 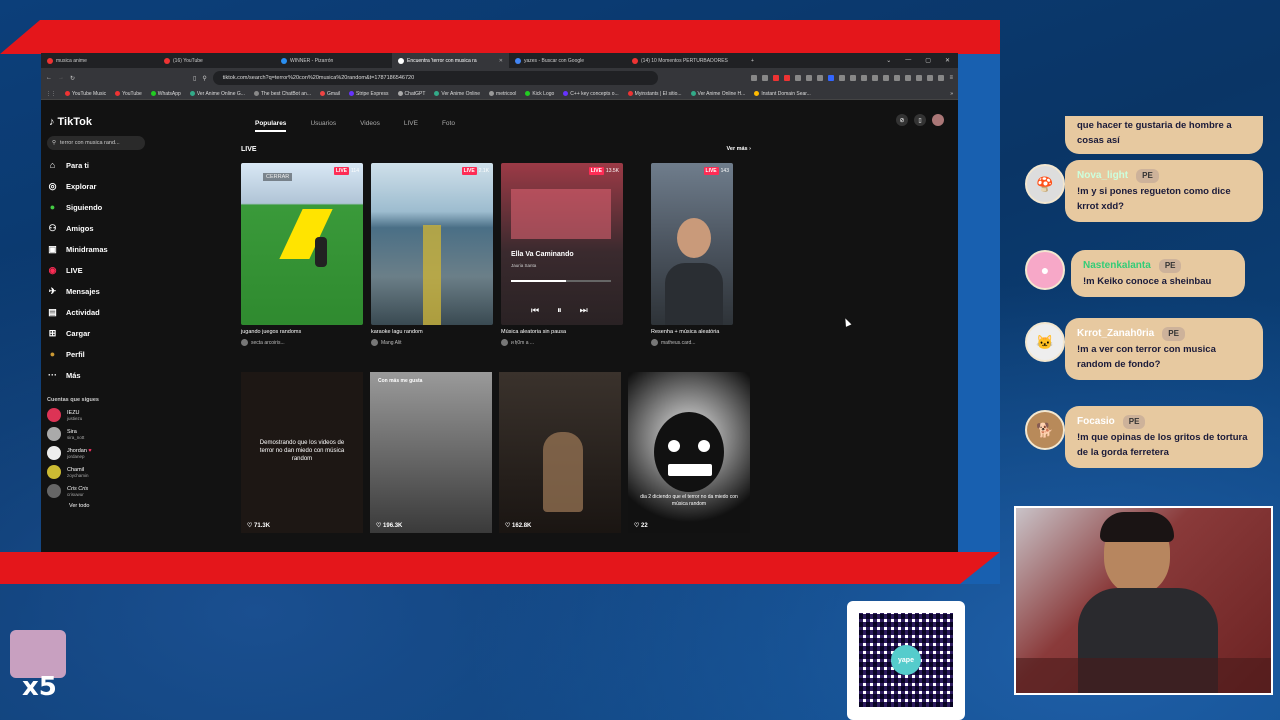 I want to click on minimize-icon: —, so click(x=908, y=60).